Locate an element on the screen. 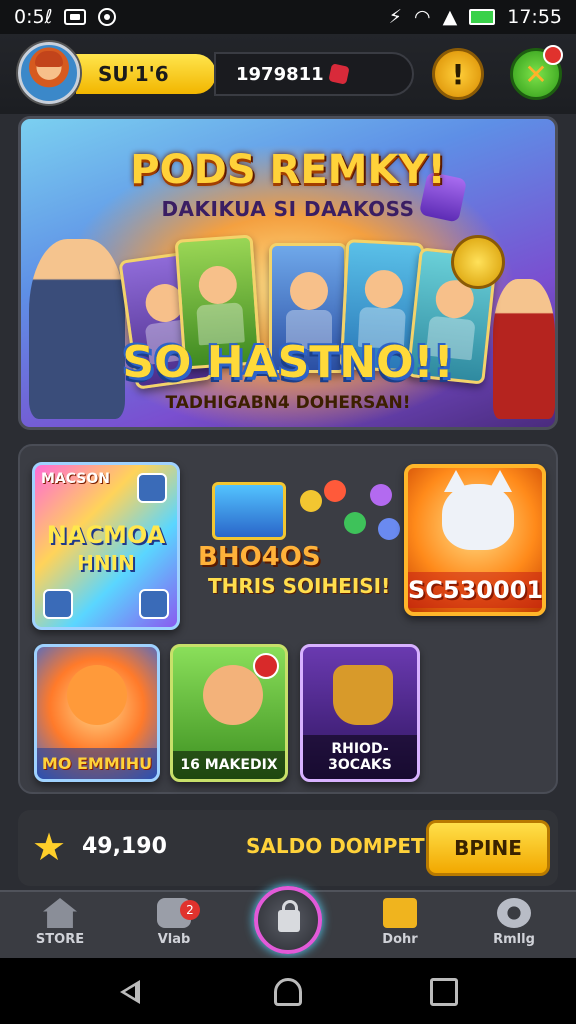 Image resolution: width=576 pixels, height=1024 pixels. game-tile-cat-jackpot: SC530001 is located at coordinates (475, 540).